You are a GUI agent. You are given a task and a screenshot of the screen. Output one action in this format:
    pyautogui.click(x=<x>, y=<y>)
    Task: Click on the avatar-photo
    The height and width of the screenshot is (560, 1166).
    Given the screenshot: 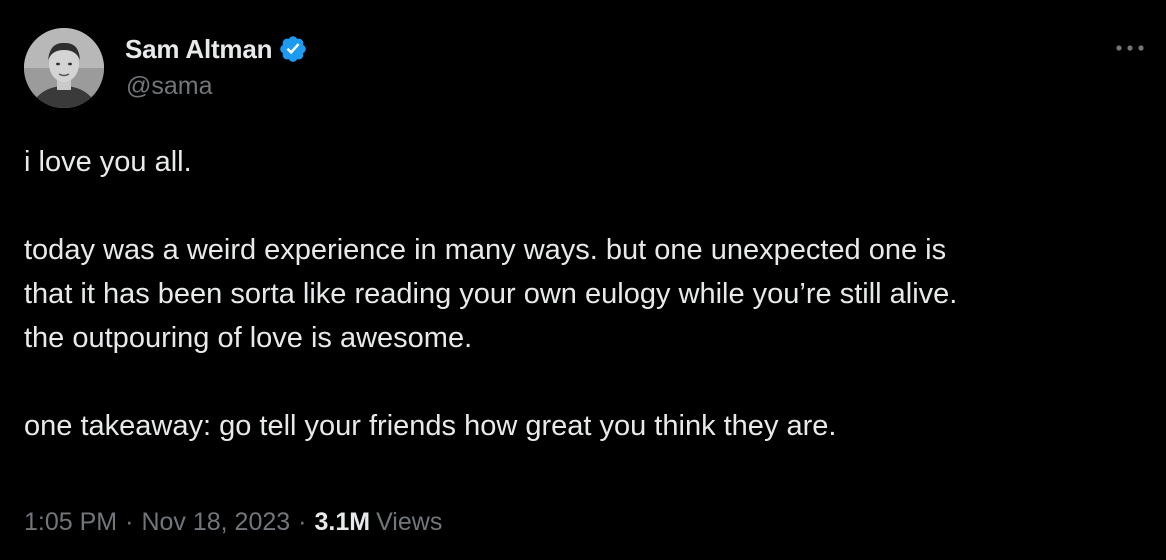 What is the action you would take?
    pyautogui.click(x=64, y=68)
    